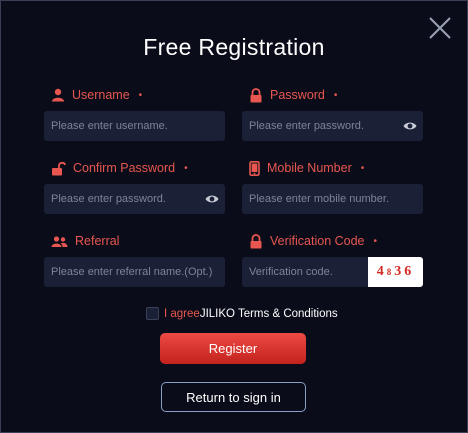 This screenshot has width=468, height=433. I want to click on referral-field-group: Referral, so click(134, 259).